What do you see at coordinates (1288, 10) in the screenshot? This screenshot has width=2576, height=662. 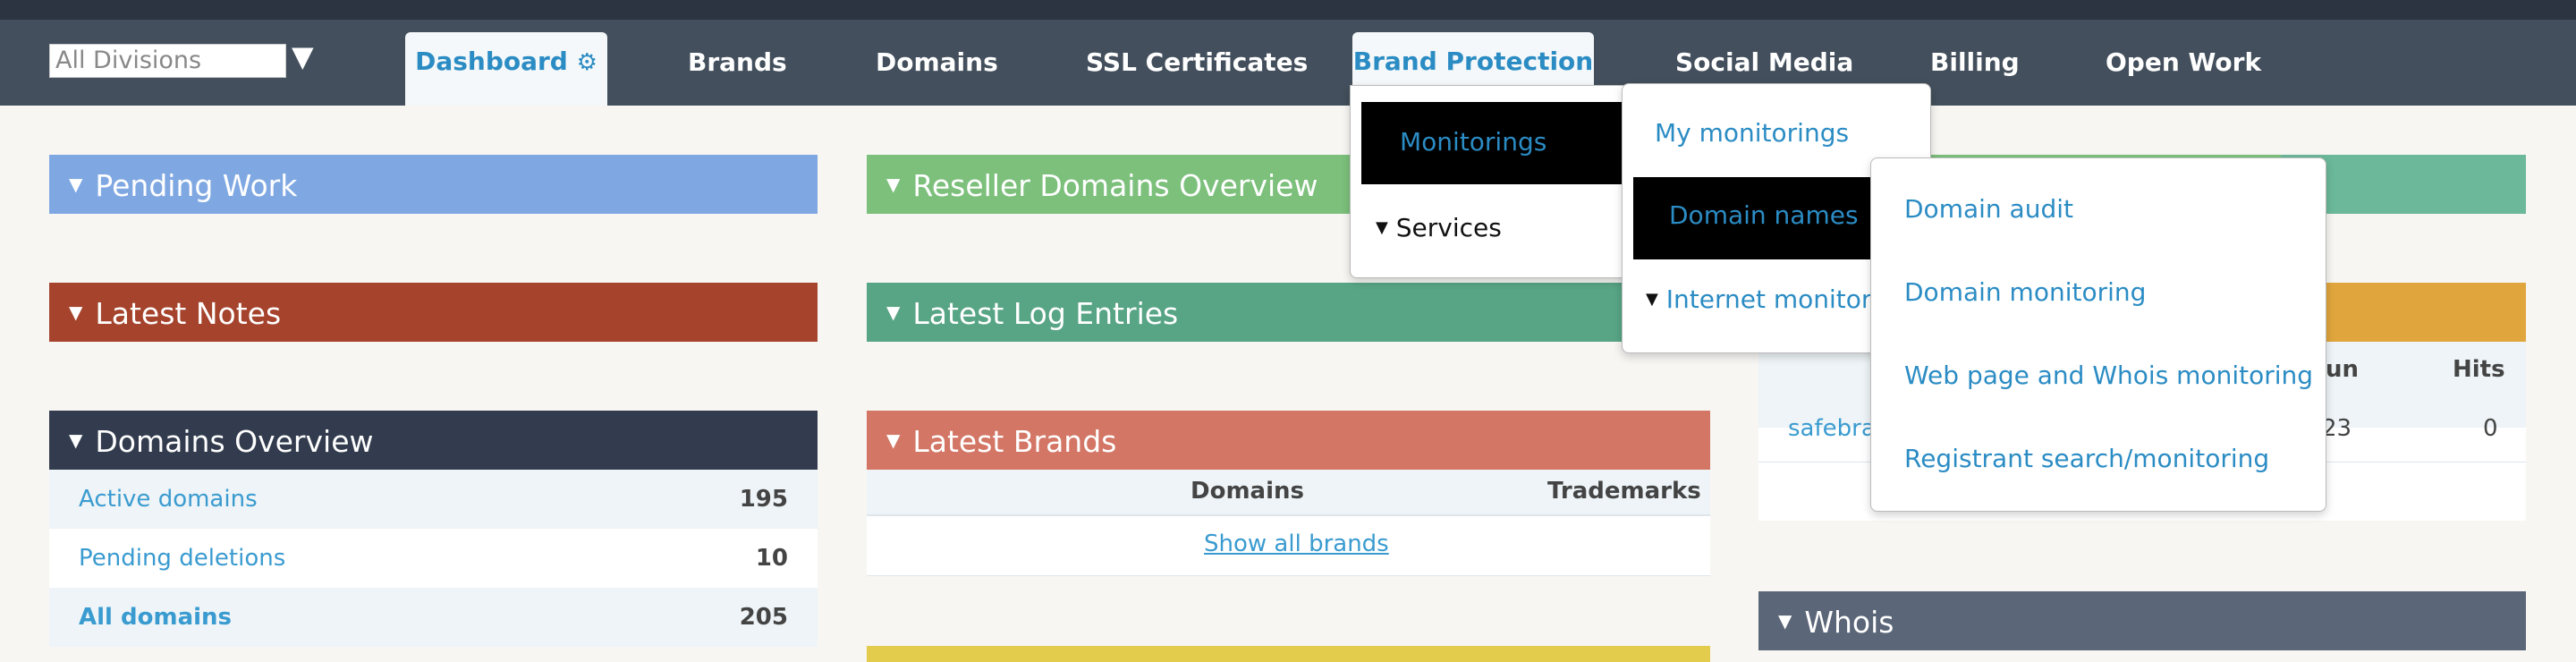 I see `top-strip` at bounding box center [1288, 10].